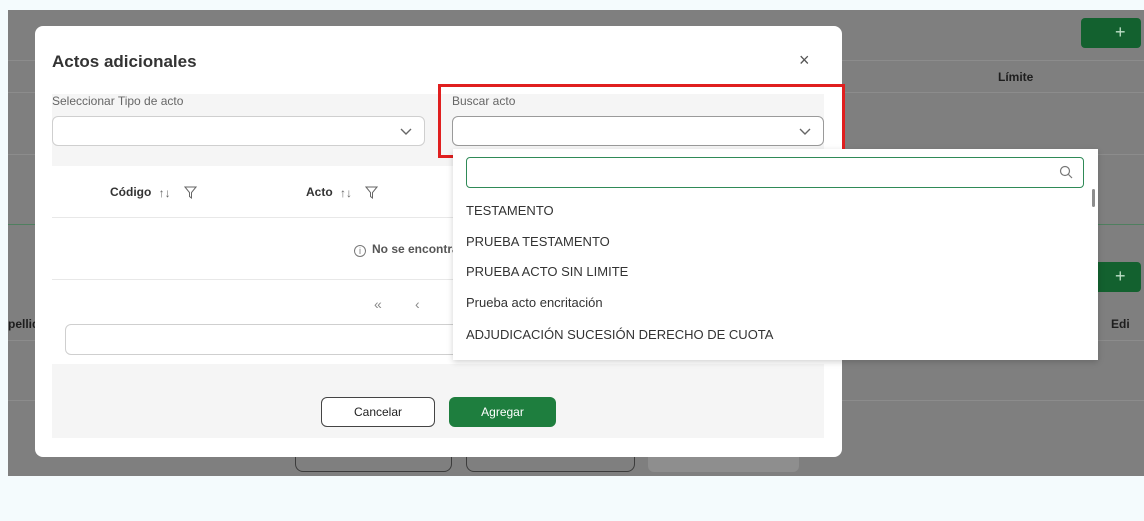 This screenshot has width=1144, height=521. I want to click on column-label: Acto, so click(319, 192).